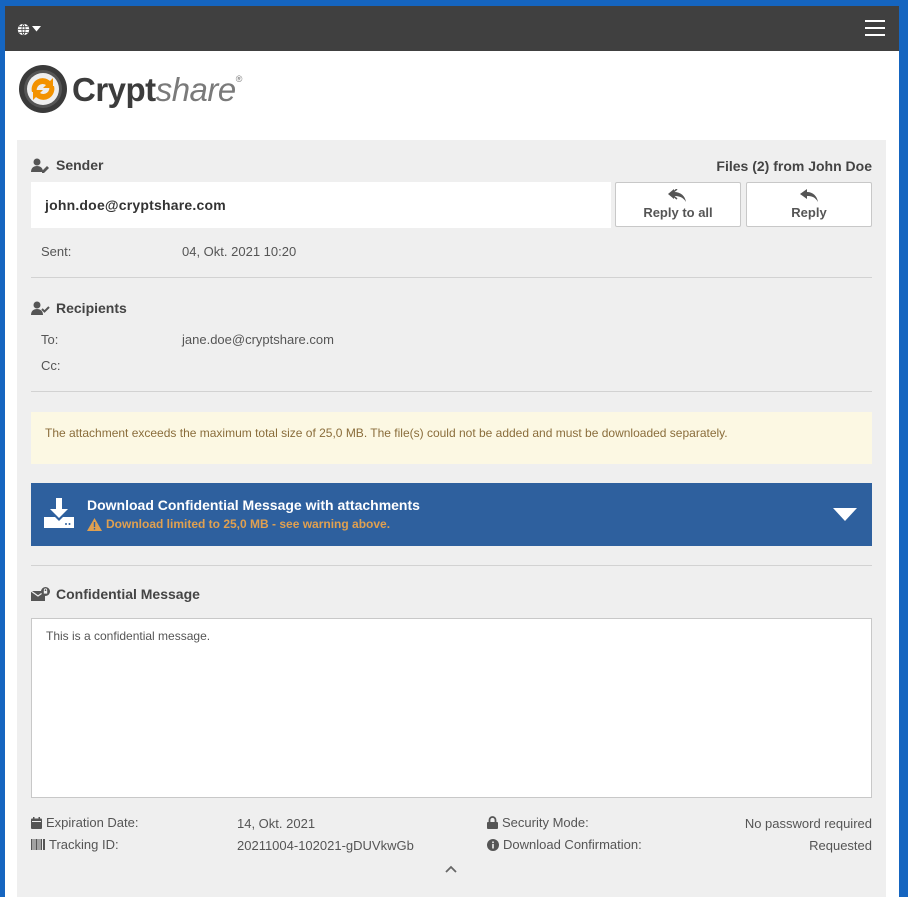 Image resolution: width=908 pixels, height=897 pixels. I want to click on download-confirmation-label: Download Confirmation:, so click(564, 844).